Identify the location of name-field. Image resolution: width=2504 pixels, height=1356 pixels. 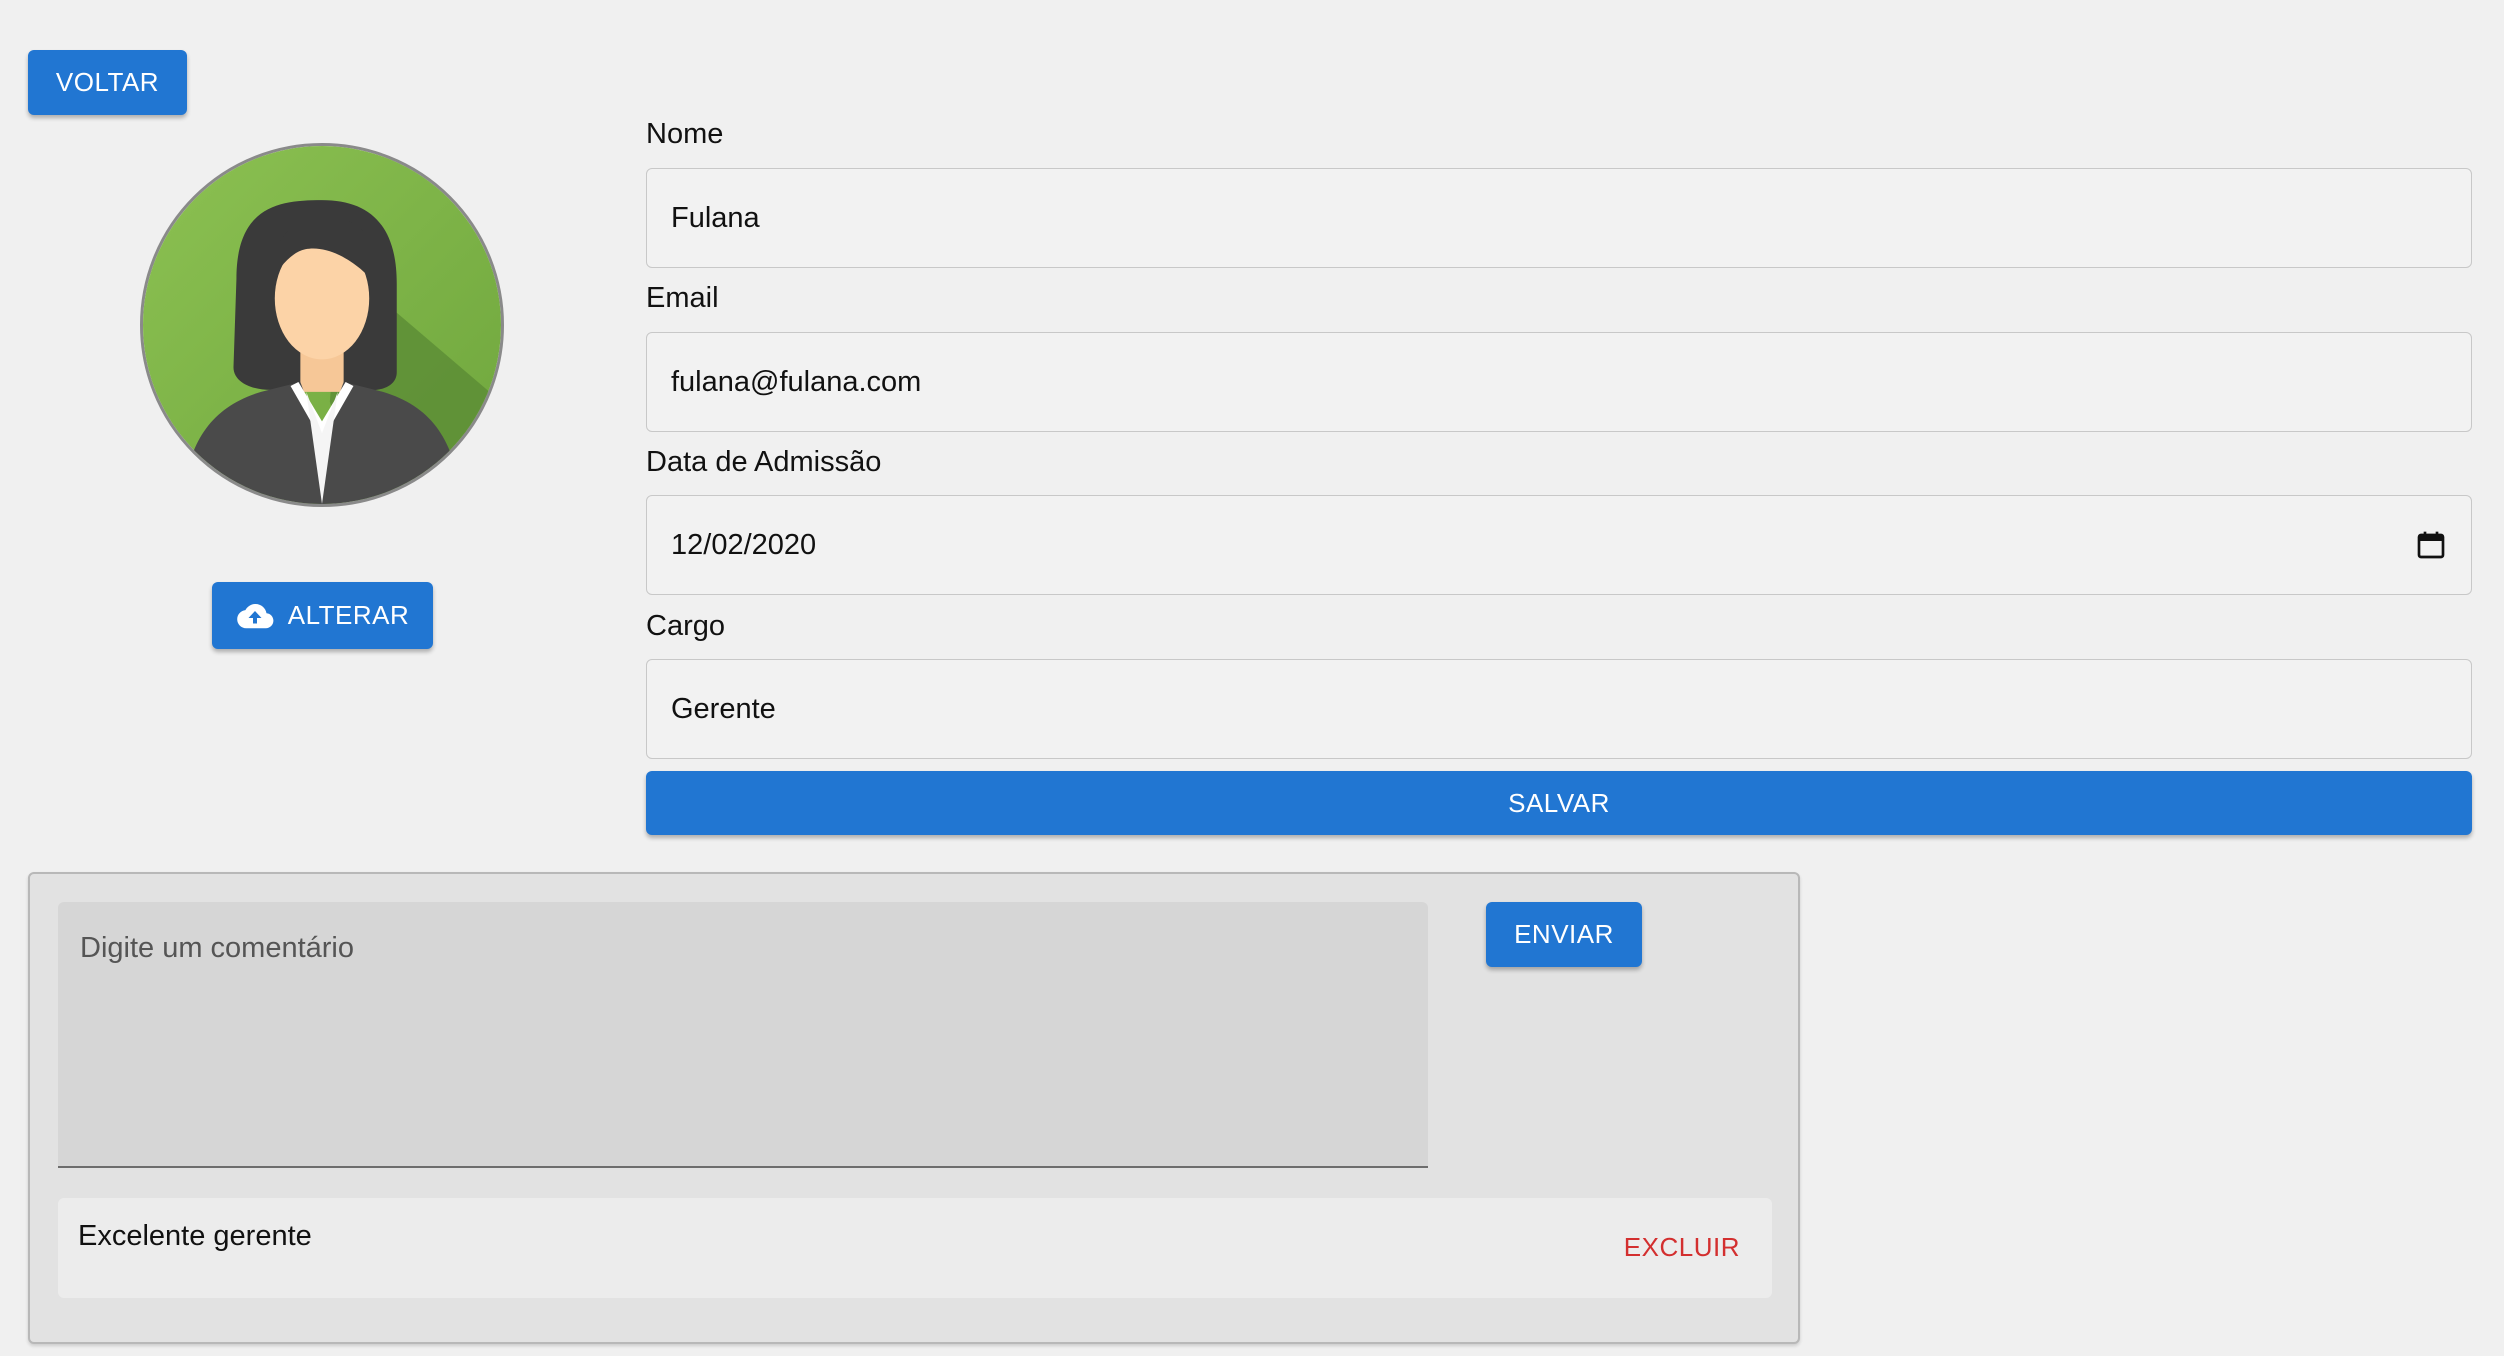
(1559, 218).